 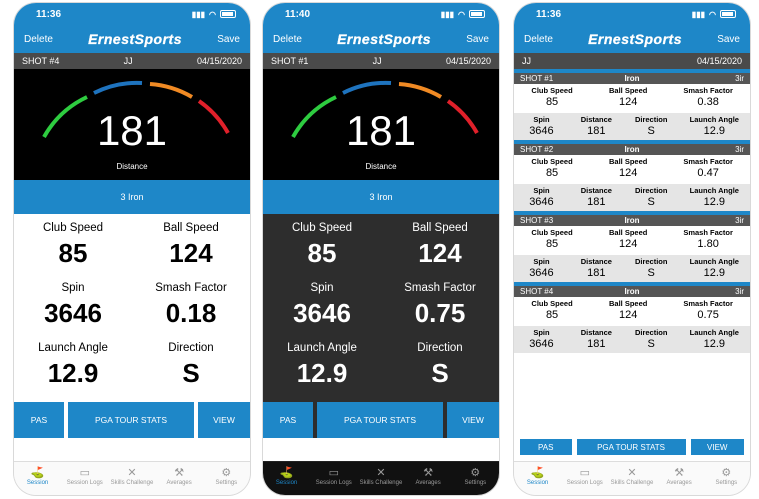 What do you see at coordinates (381, 14) in the screenshot?
I see `status-bar: 11:40 ▮▮▮ ◠` at bounding box center [381, 14].